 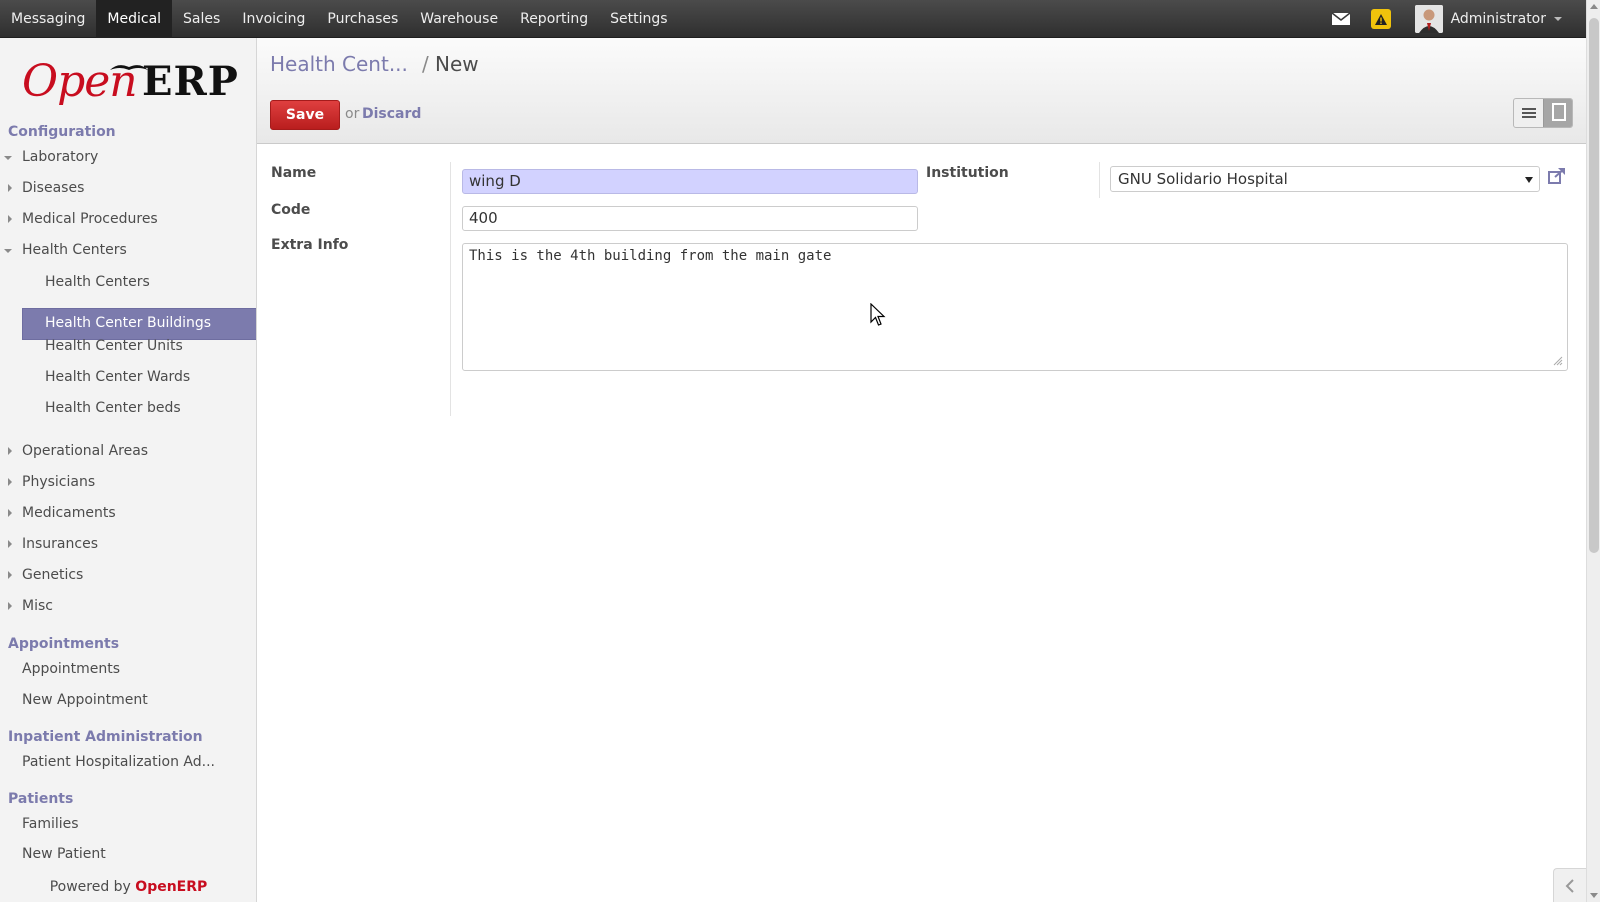 I want to click on sidebar-subitem-health-center-buildings: Health Center Buildings, so click(x=139, y=324).